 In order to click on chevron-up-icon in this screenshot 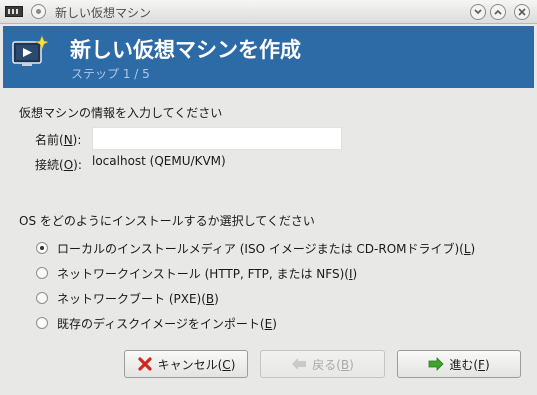, I will do `click(498, 12)`.